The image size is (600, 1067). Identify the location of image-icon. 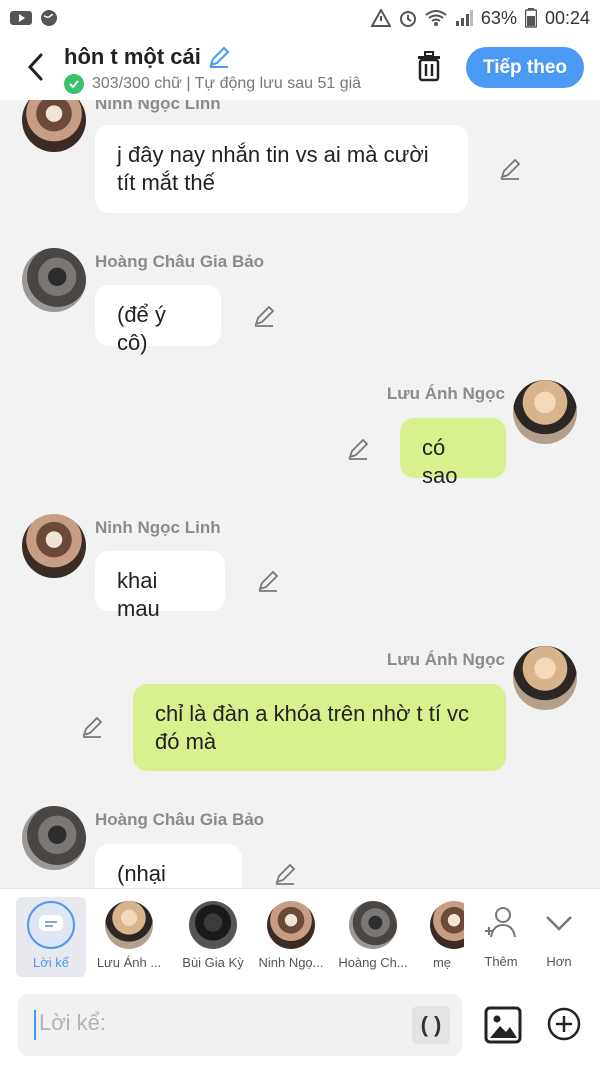
(503, 1025).